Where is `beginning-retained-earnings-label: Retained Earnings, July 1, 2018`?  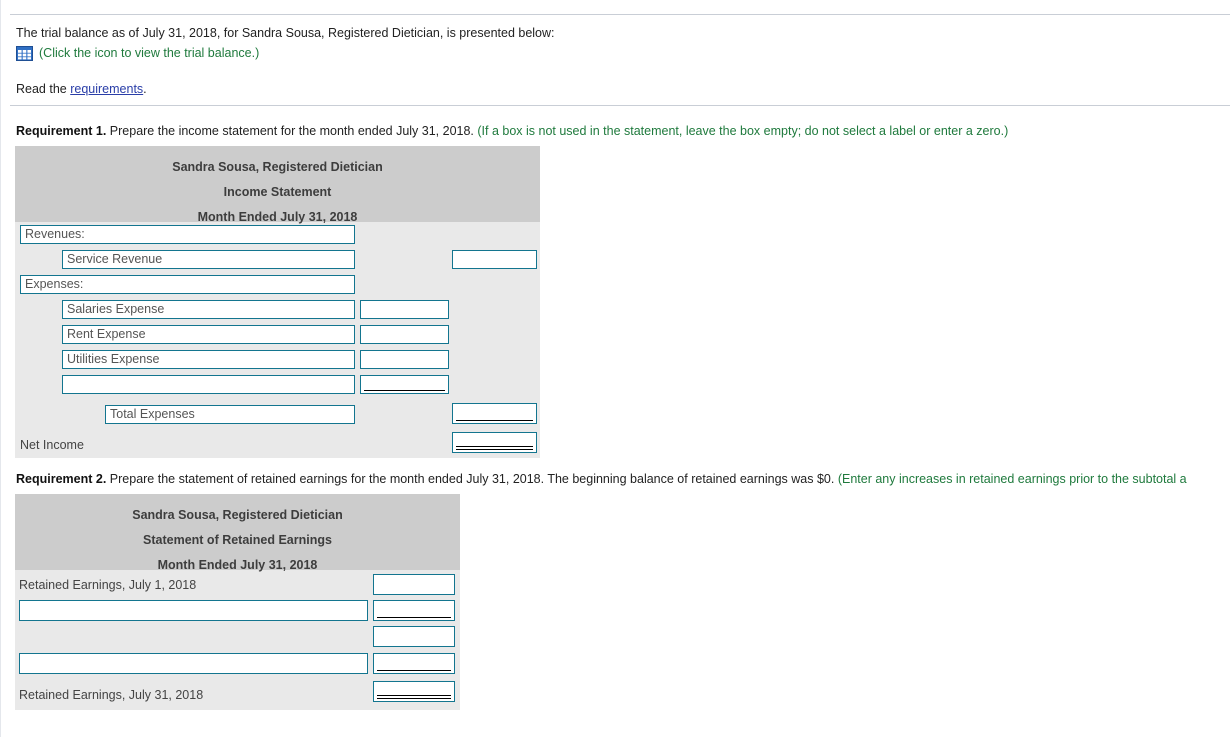
beginning-retained-earnings-label: Retained Earnings, July 1, 2018 is located at coordinates (108, 585).